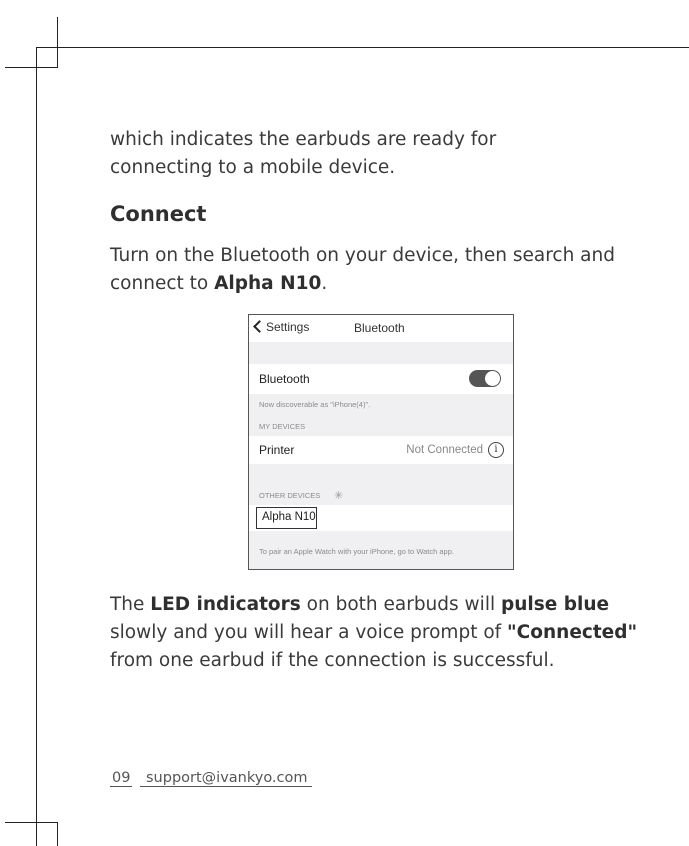  I want to click on led-text-b: on both earbuds will, so click(400, 604).